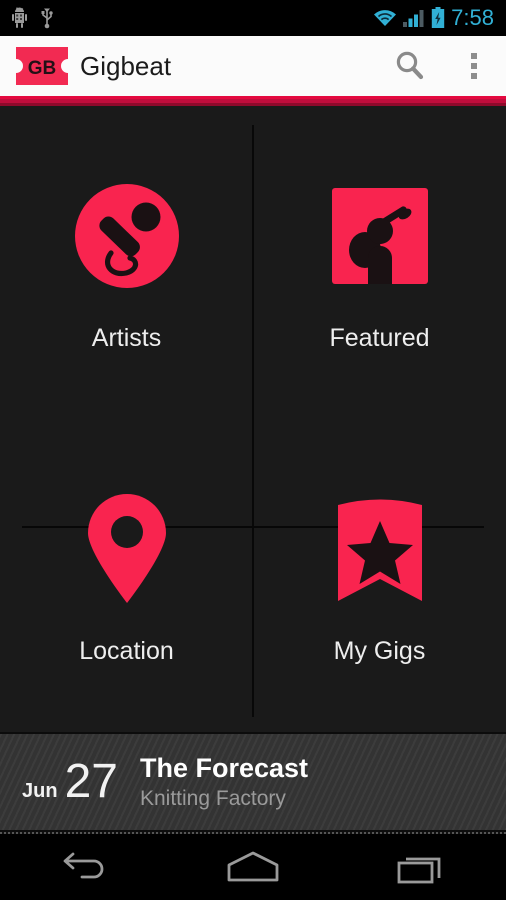  I want to click on search-button, so click(410, 66).